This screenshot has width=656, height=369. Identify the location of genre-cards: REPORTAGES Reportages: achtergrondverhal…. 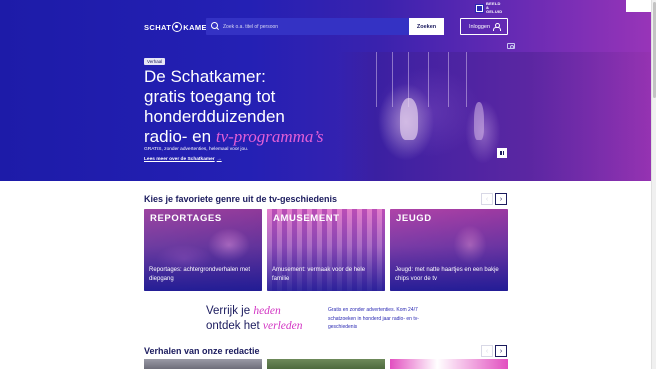
(326, 250).